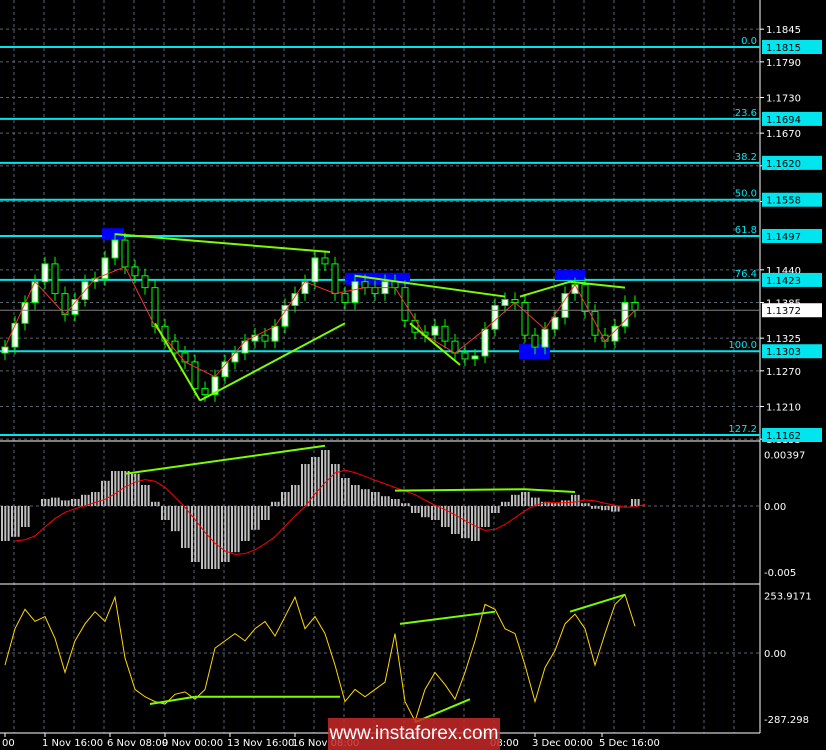 This screenshot has width=826, height=750. I want to click on current-price-label: 1.1372, so click(783, 311).